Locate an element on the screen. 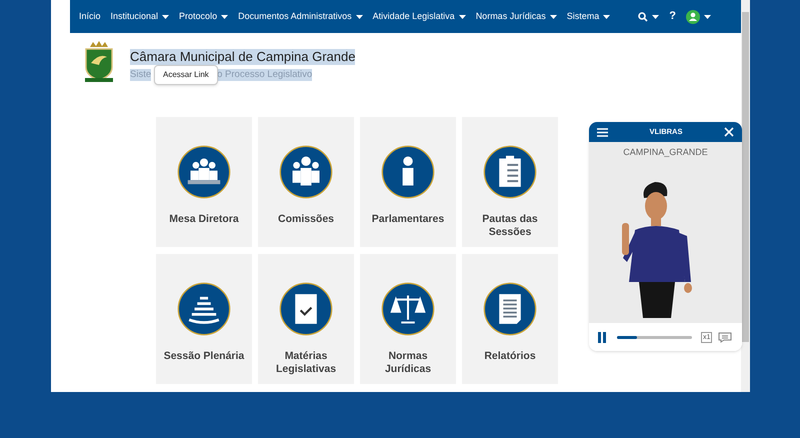  plenary-icon is located at coordinates (204, 309).